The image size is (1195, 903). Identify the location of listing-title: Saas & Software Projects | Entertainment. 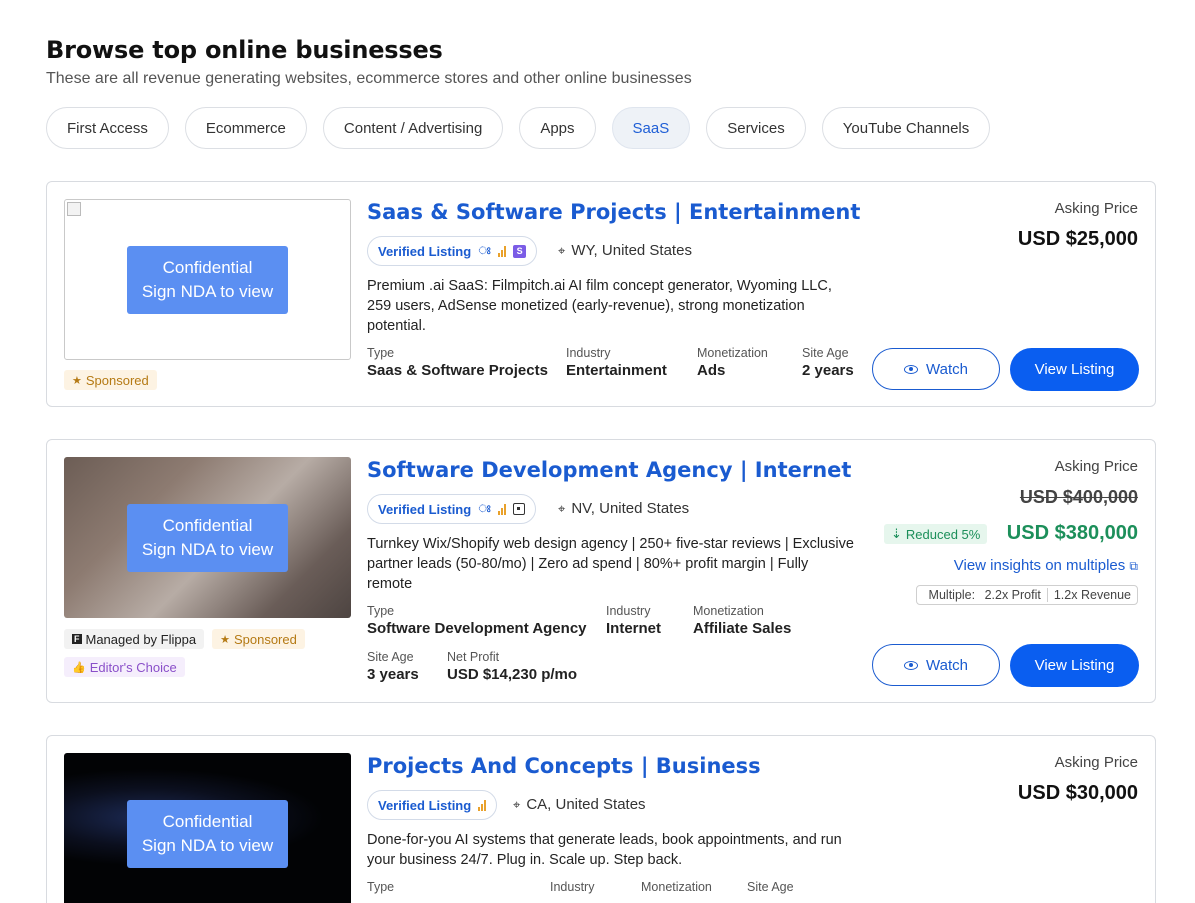
(613, 212).